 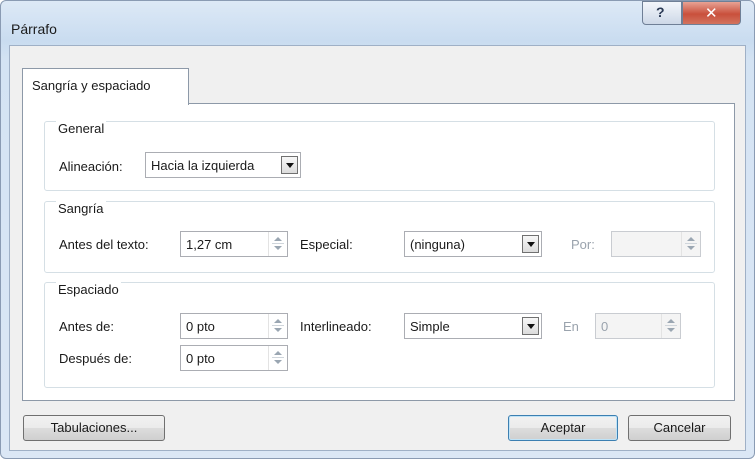 What do you see at coordinates (104, 244) in the screenshot?
I see `before-text-label: Antes del texto:` at bounding box center [104, 244].